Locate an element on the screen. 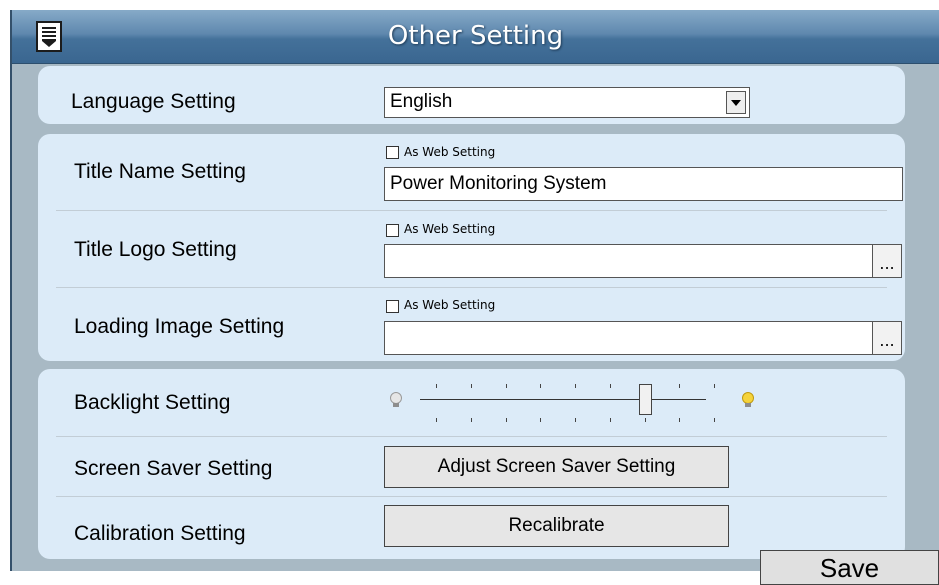  title-name-input: Power Monitoring System is located at coordinates (643, 184).